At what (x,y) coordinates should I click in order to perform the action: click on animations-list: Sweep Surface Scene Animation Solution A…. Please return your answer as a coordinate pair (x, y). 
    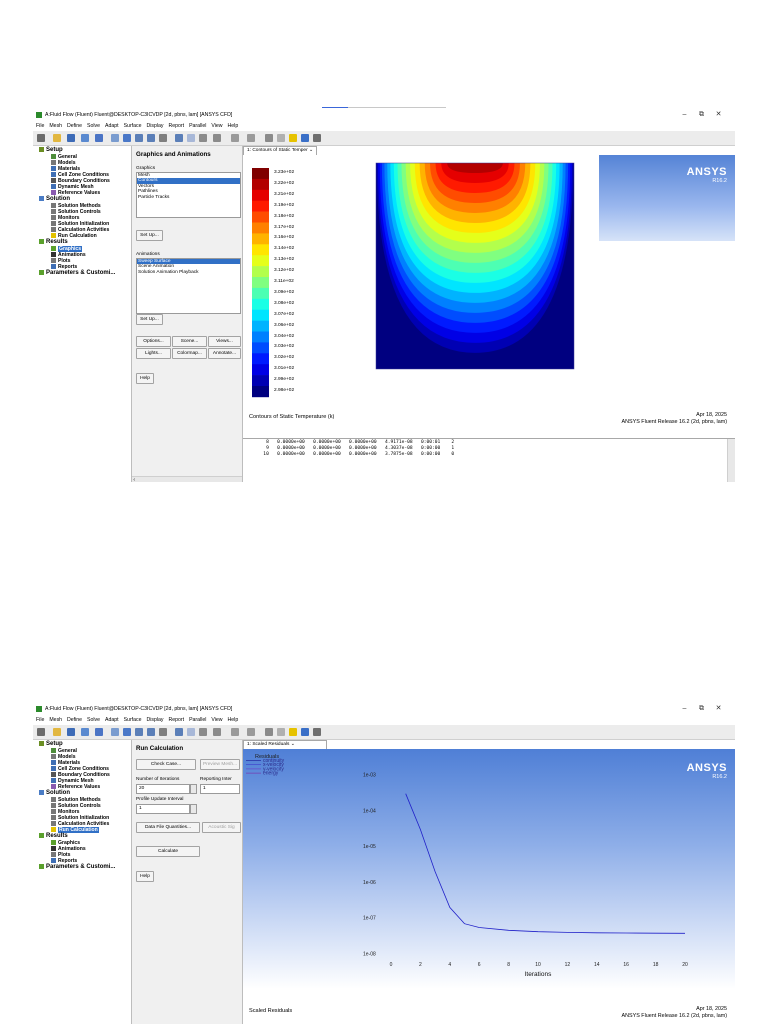
    Looking at the image, I should click on (188, 286).